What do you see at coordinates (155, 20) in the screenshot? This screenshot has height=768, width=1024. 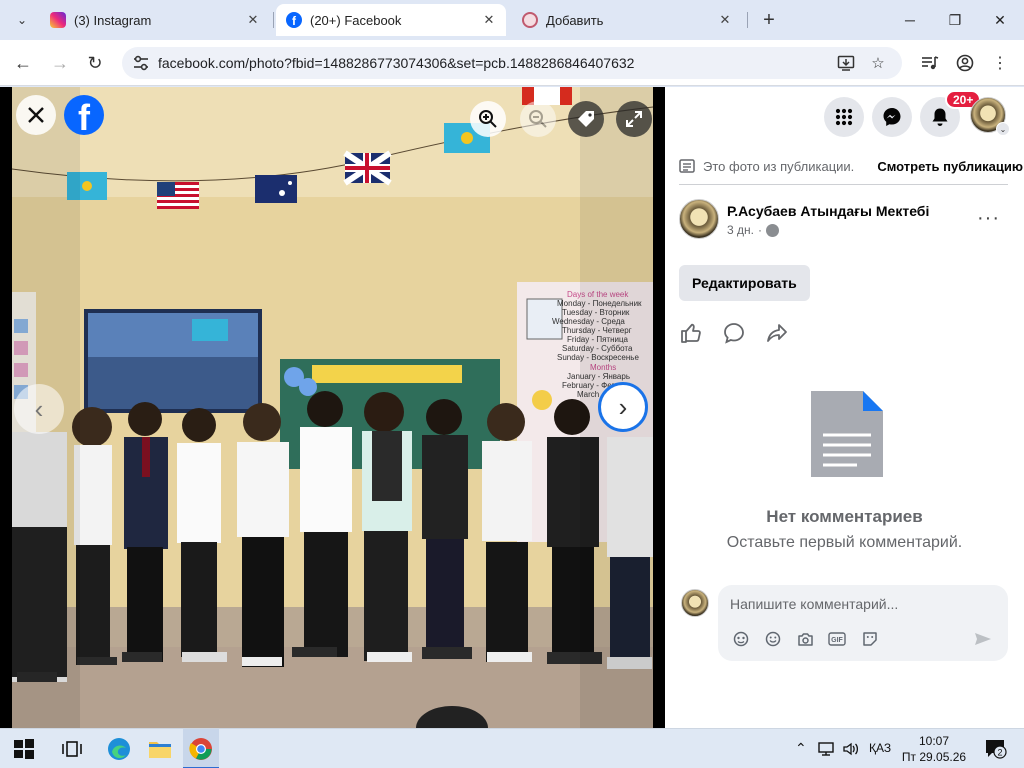 I see `tab-instagram: (3) Instagram ✕` at bounding box center [155, 20].